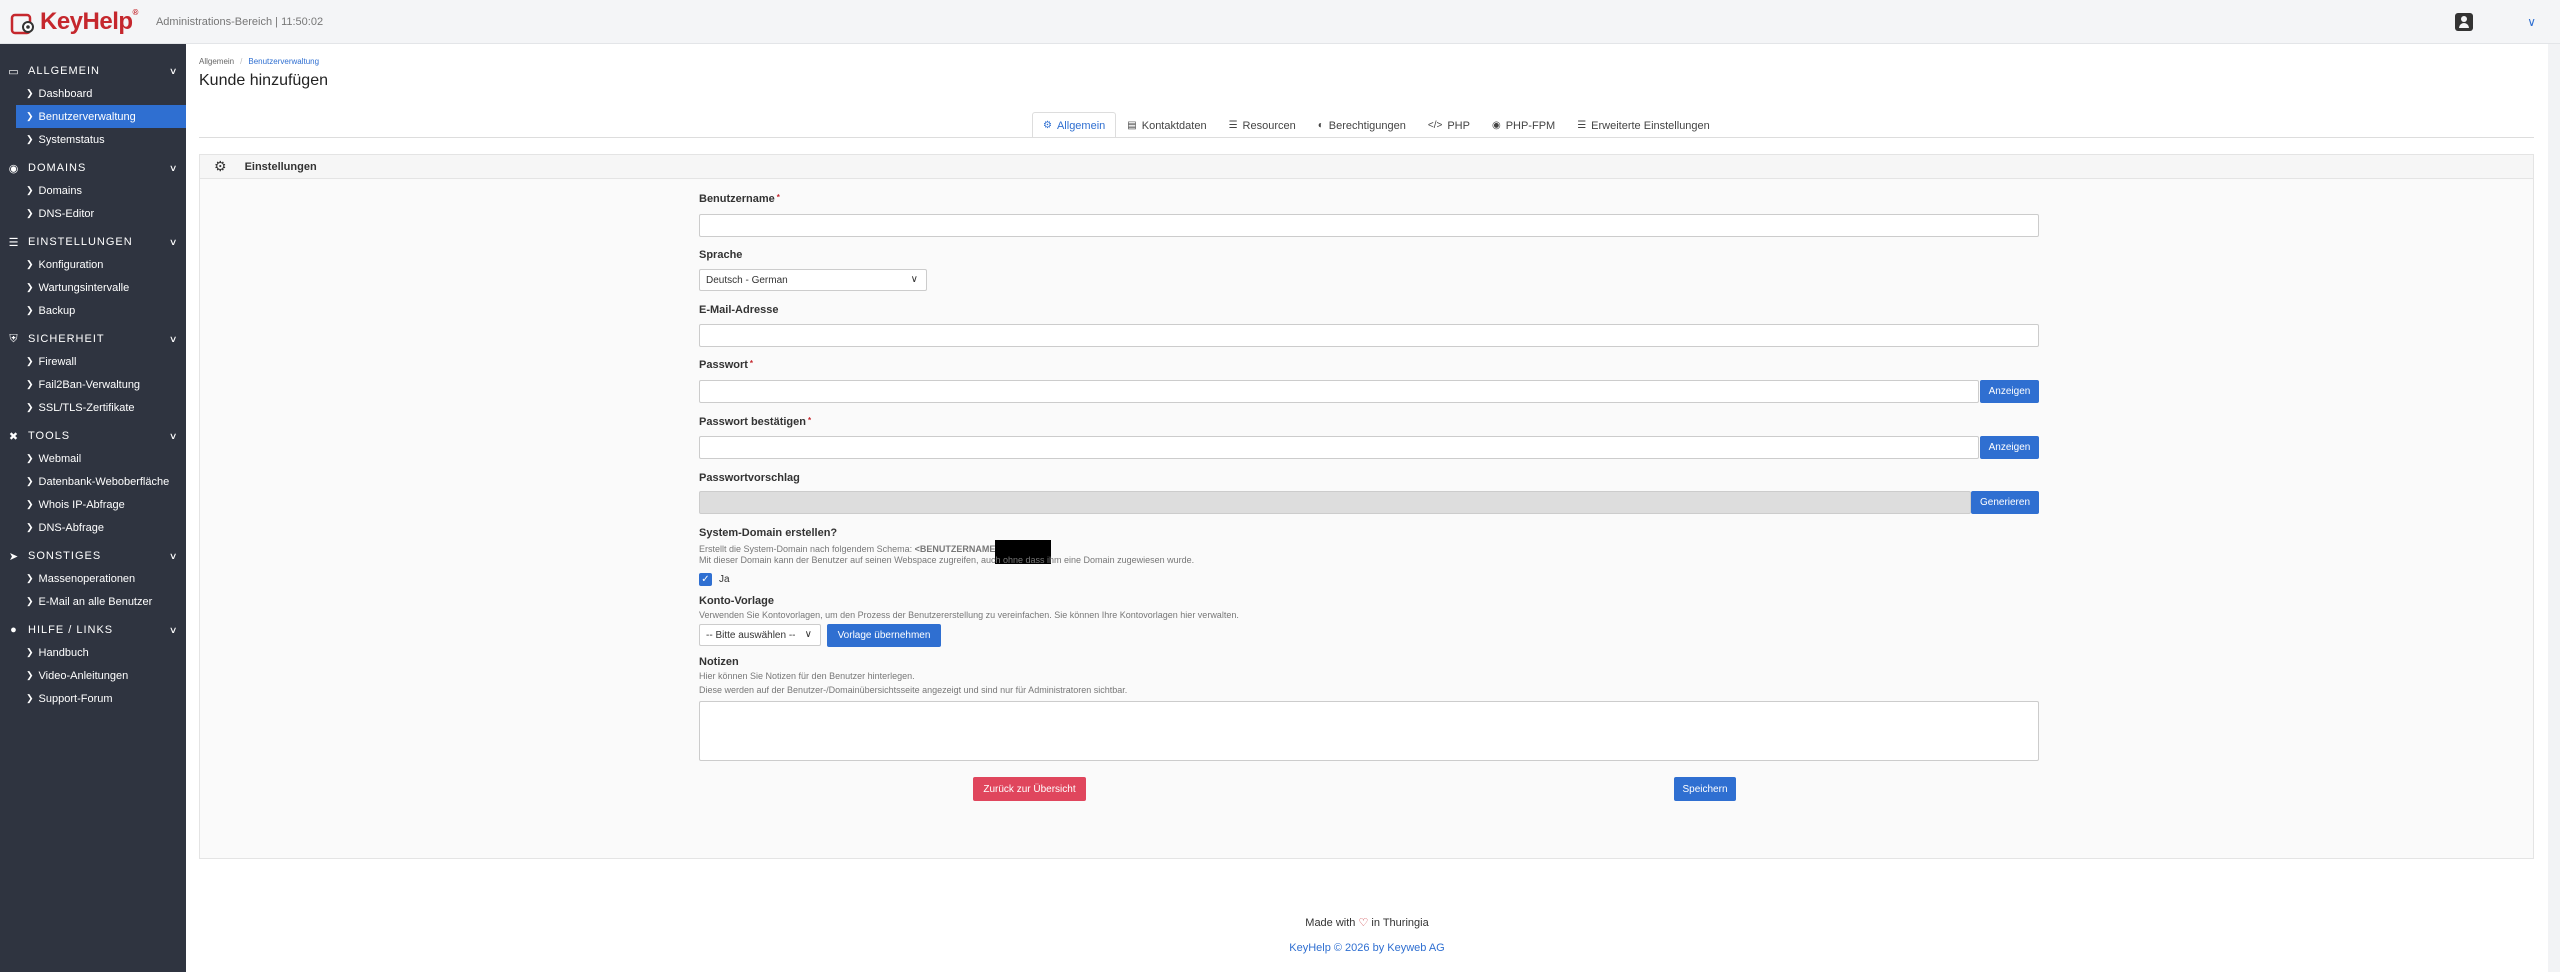 The width and height of the screenshot is (2560, 972). What do you see at coordinates (1233, 125) in the screenshot?
I see `list-icon: ☰` at bounding box center [1233, 125].